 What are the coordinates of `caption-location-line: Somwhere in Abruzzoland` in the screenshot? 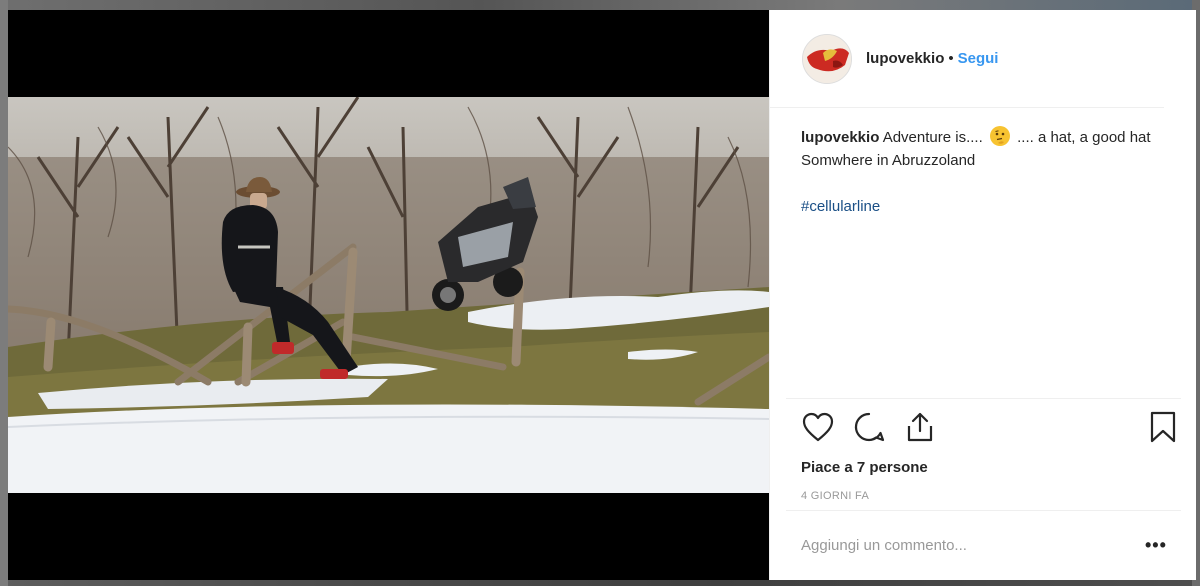 It's located at (888, 160).